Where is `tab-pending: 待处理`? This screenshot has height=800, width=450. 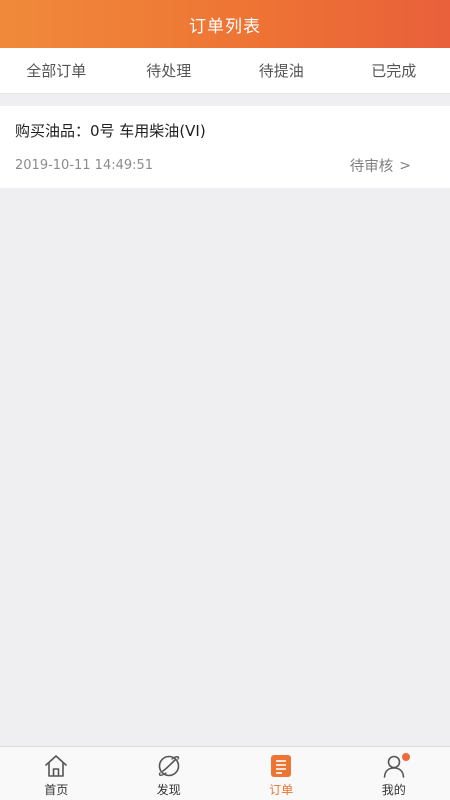 tab-pending: 待处理 is located at coordinates (169, 70).